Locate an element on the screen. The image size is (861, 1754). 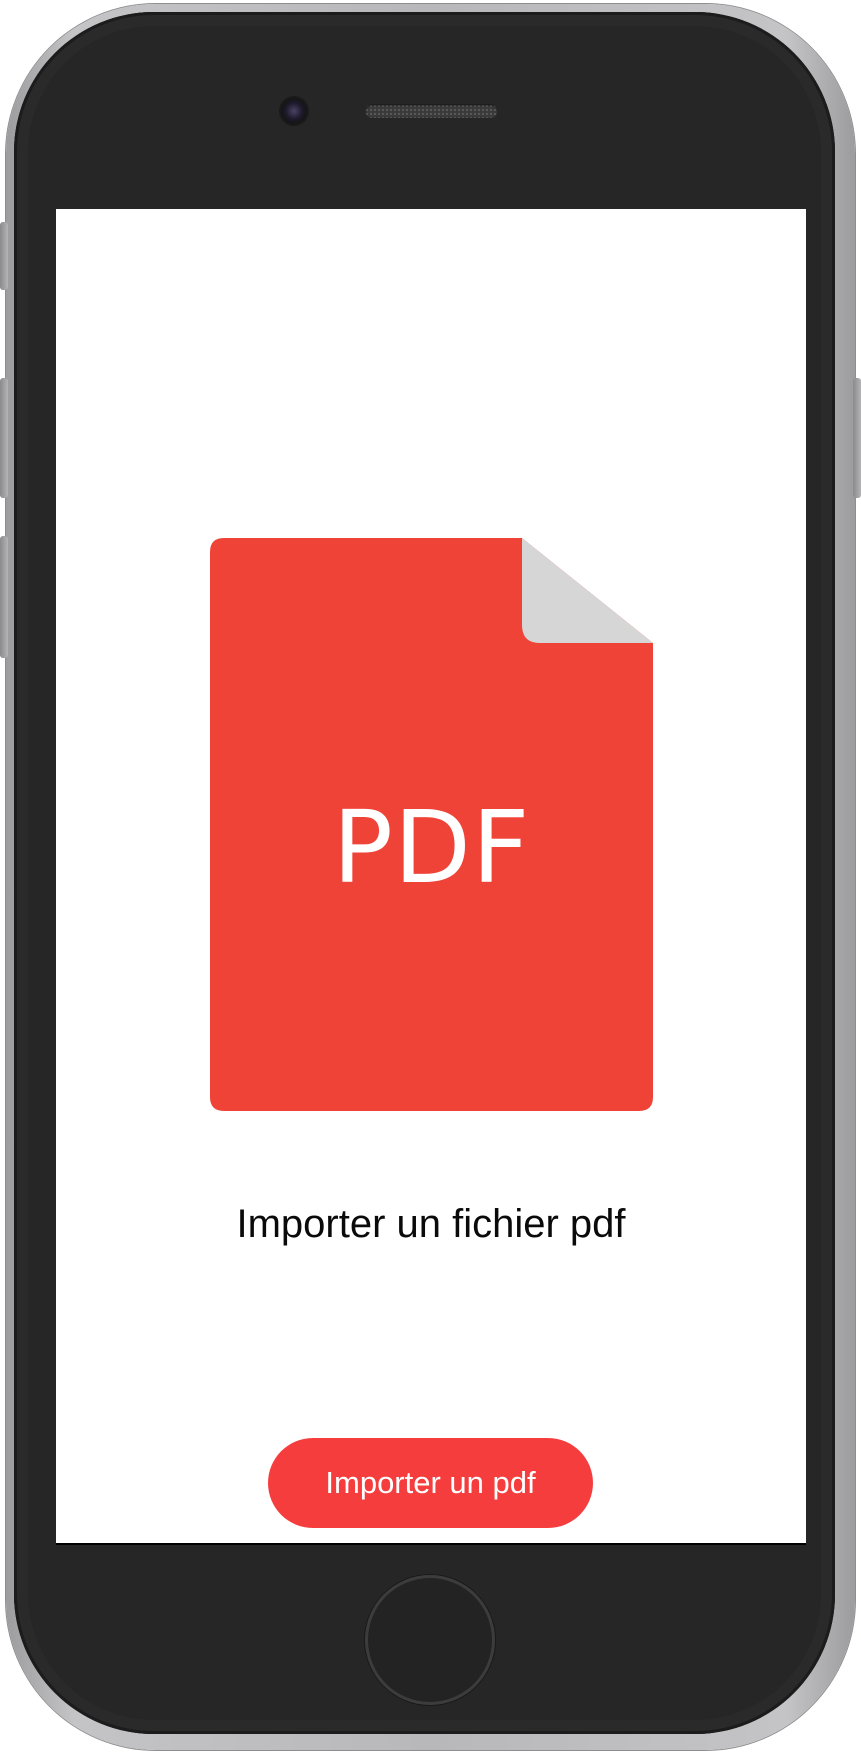
volume-up-button is located at coordinates (4, 438).